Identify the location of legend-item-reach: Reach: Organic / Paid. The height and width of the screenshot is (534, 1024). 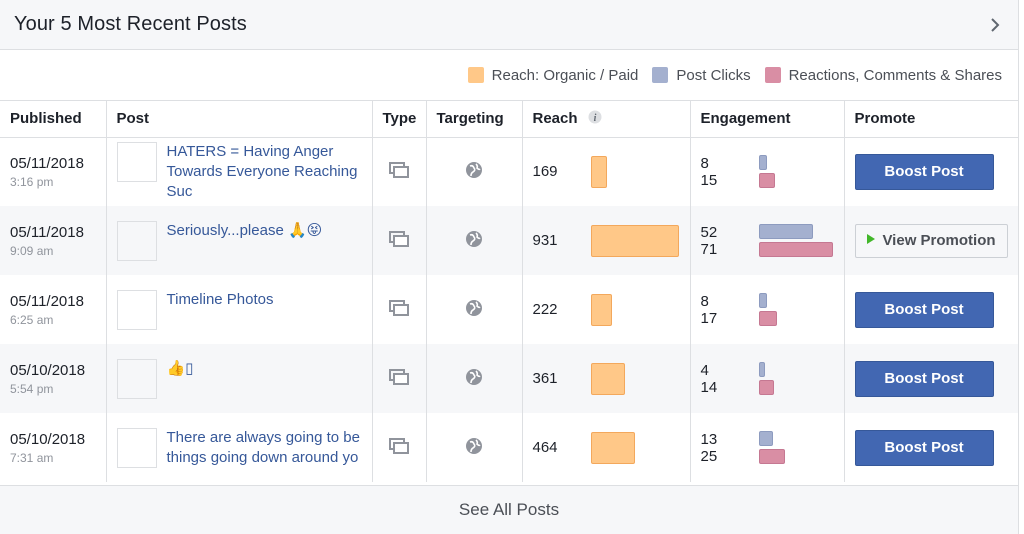
(552, 75).